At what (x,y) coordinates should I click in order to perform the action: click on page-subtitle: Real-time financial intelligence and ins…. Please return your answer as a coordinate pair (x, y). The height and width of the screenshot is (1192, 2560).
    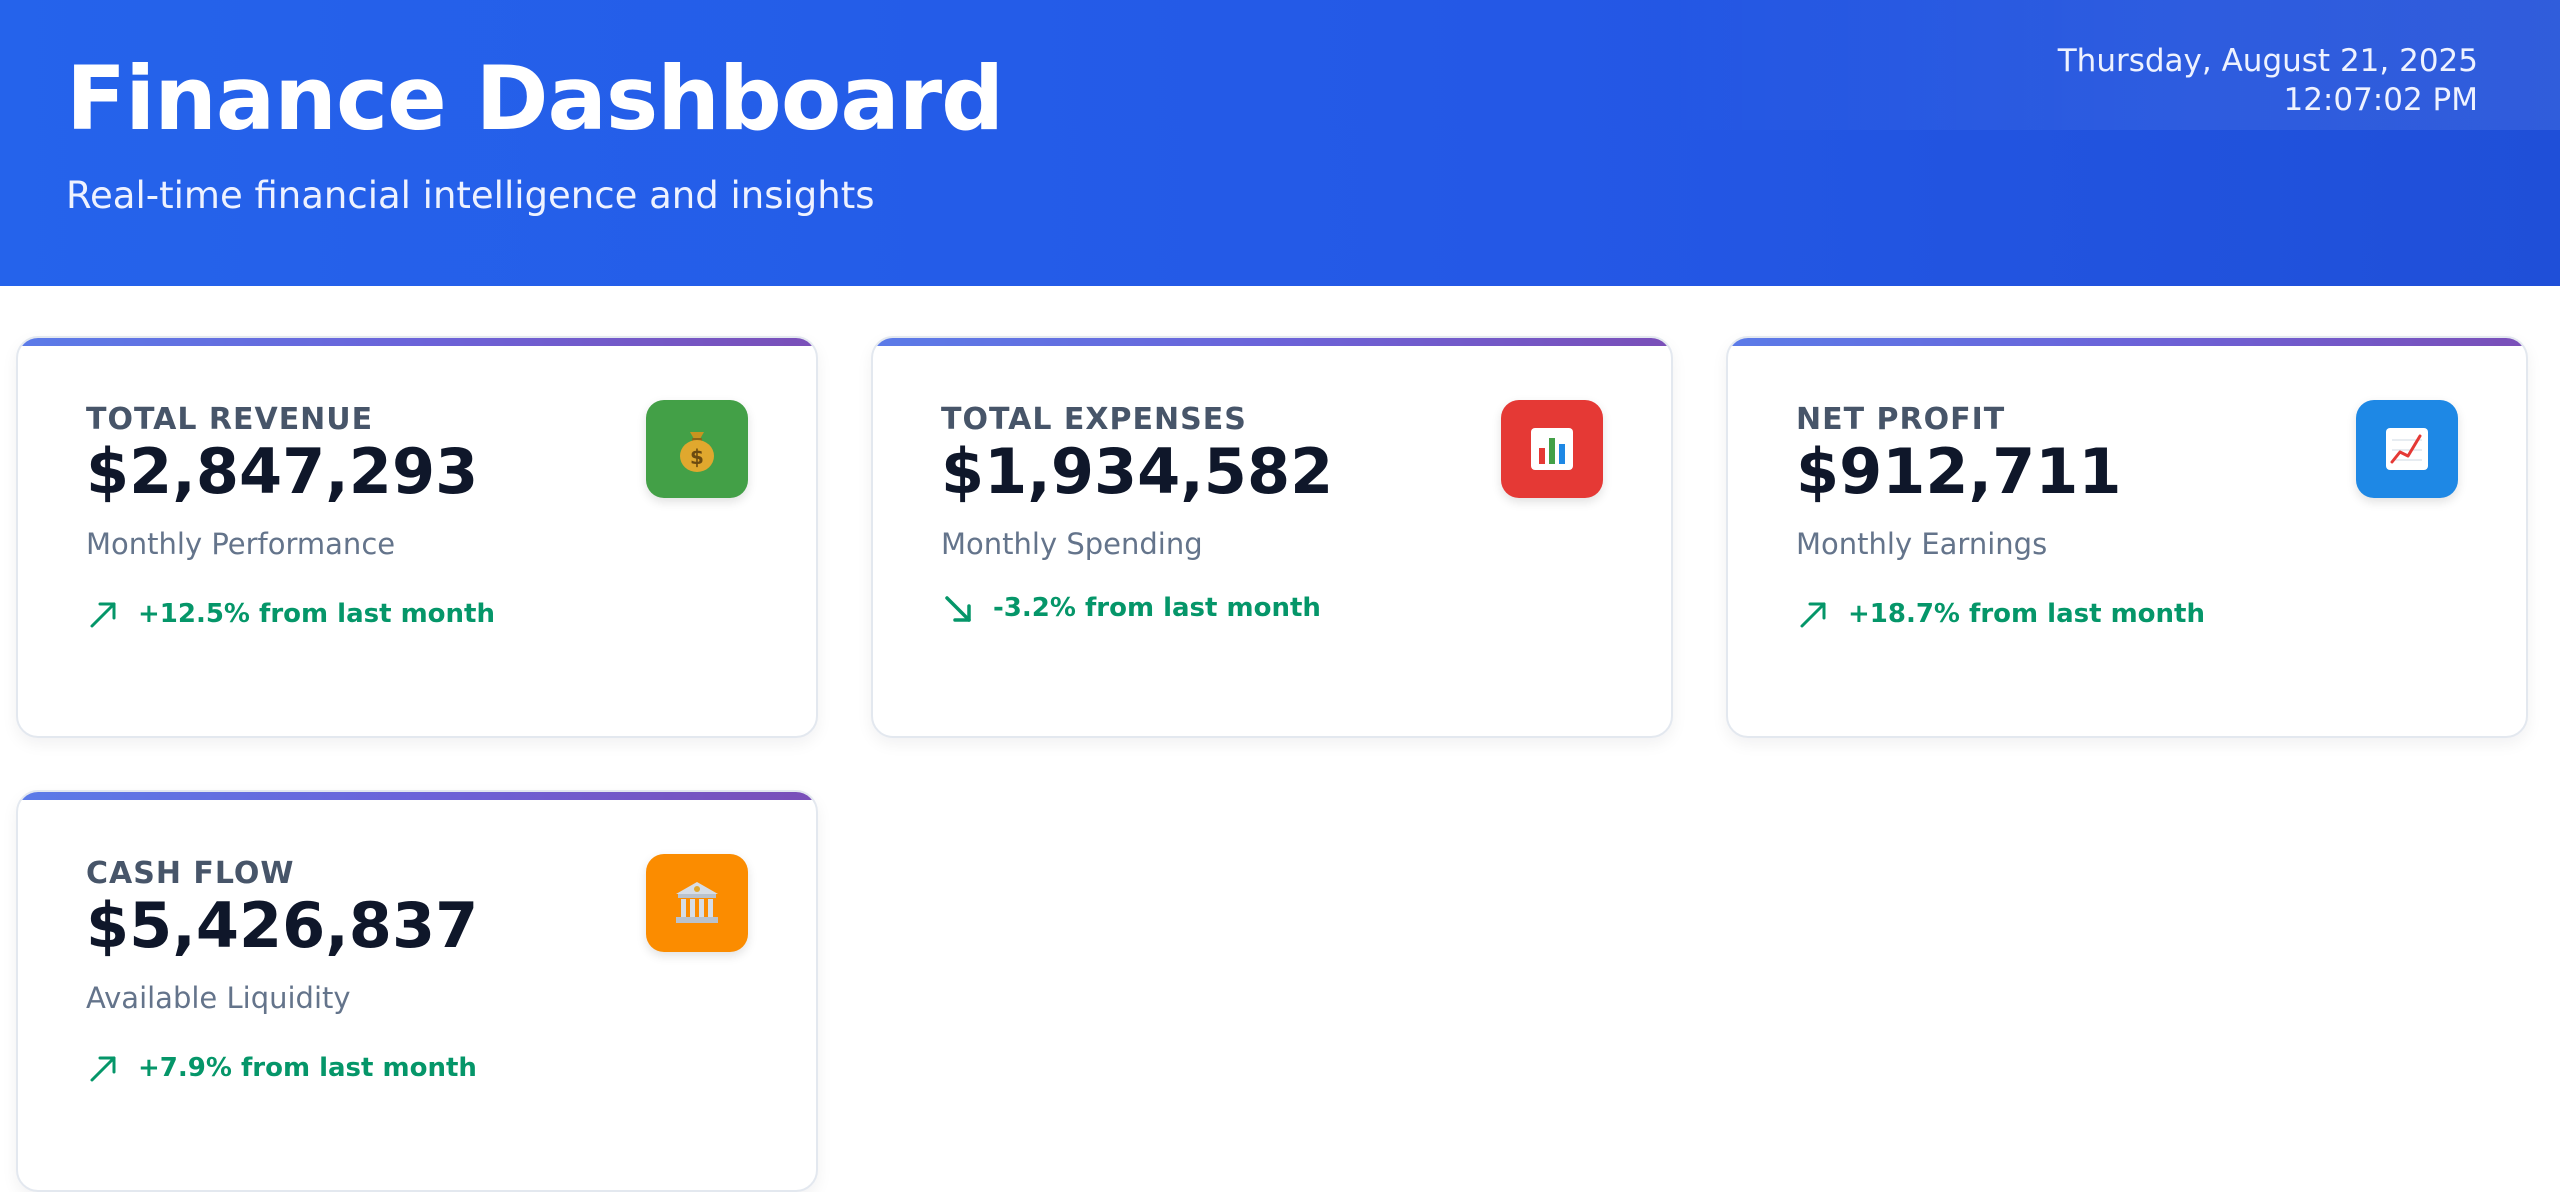
    Looking at the image, I should click on (470, 195).